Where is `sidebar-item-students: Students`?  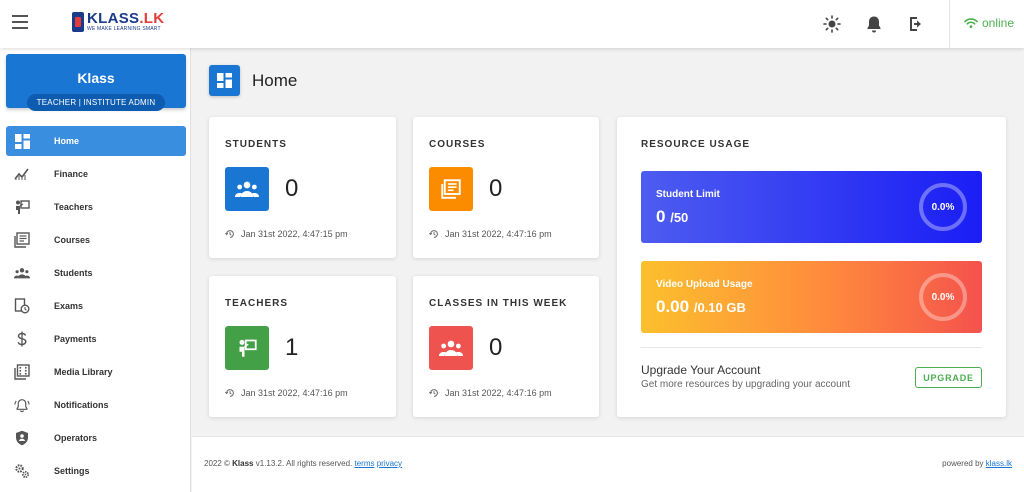
sidebar-item-students: Students is located at coordinates (96, 273).